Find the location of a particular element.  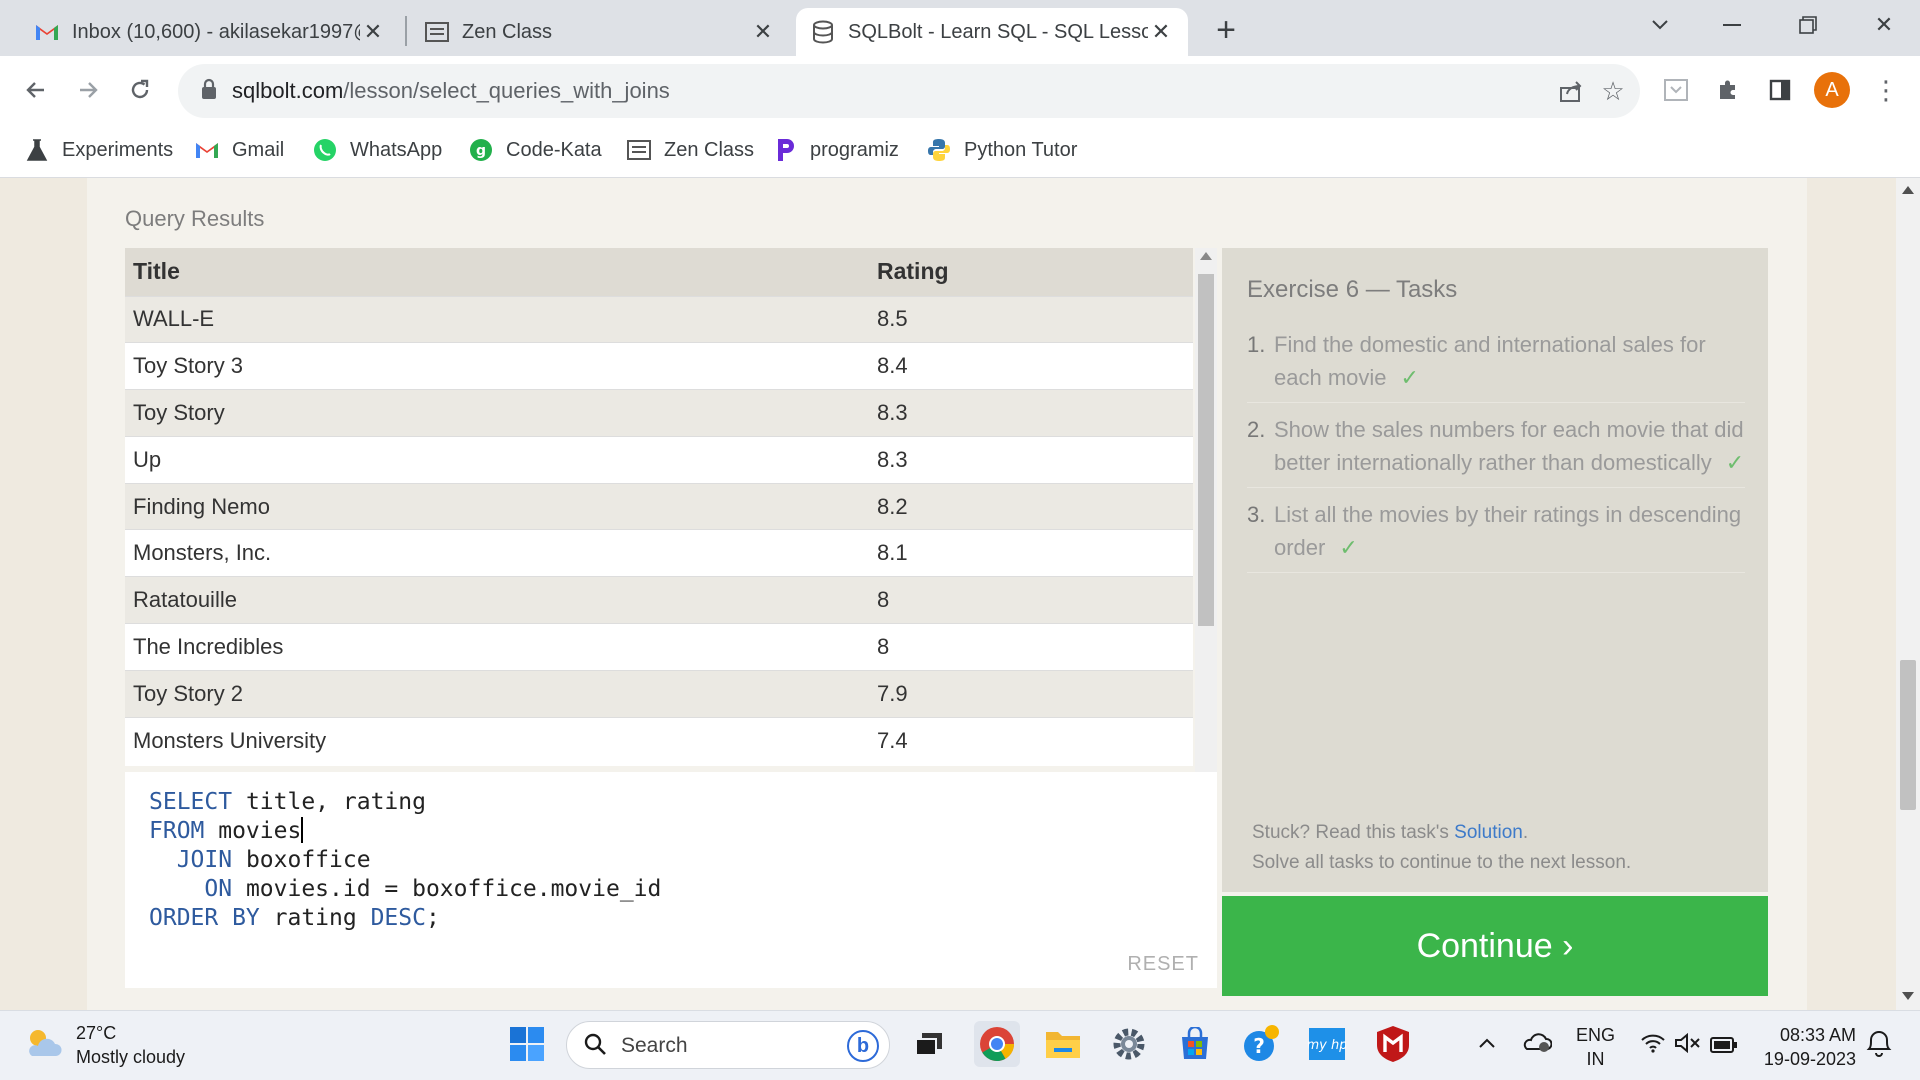

onedrive-icon is located at coordinates (1537, 1044).